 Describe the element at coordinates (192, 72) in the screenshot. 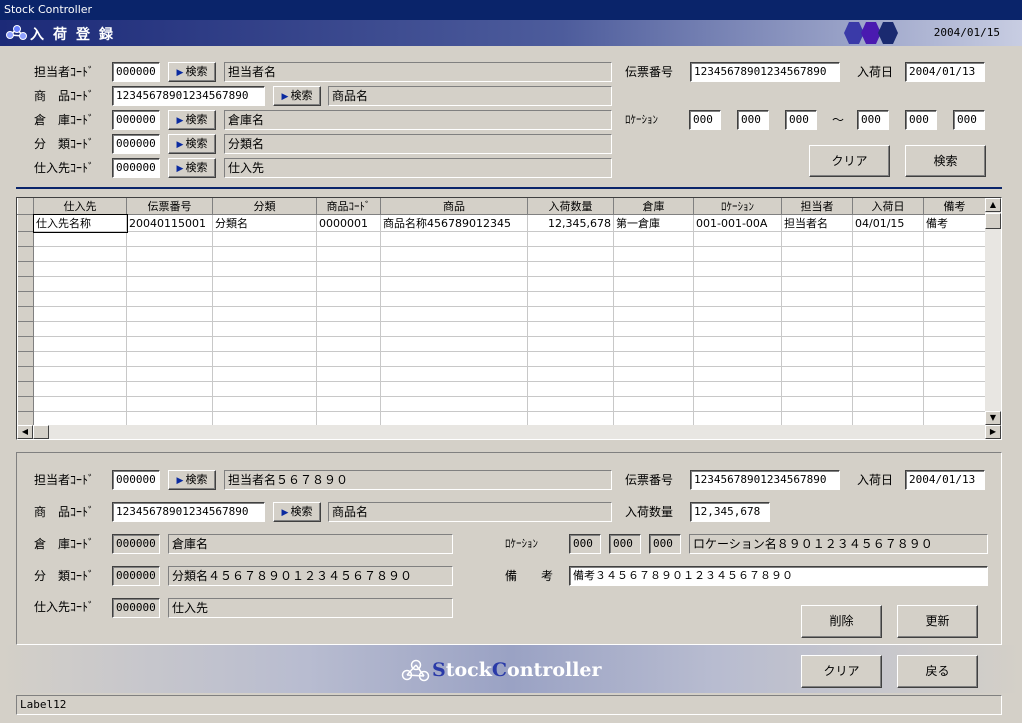

I see `search-tanto-button: ▶ 検索` at that location.